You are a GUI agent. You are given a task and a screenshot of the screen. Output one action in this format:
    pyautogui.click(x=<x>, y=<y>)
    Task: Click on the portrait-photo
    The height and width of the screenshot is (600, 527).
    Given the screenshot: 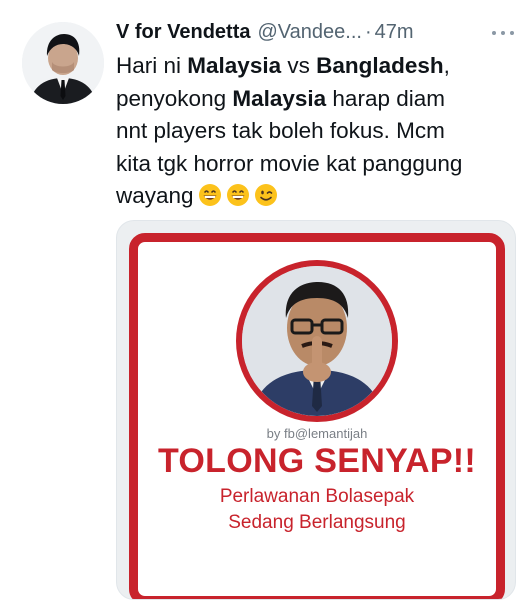 What is the action you would take?
    pyautogui.click(x=317, y=341)
    